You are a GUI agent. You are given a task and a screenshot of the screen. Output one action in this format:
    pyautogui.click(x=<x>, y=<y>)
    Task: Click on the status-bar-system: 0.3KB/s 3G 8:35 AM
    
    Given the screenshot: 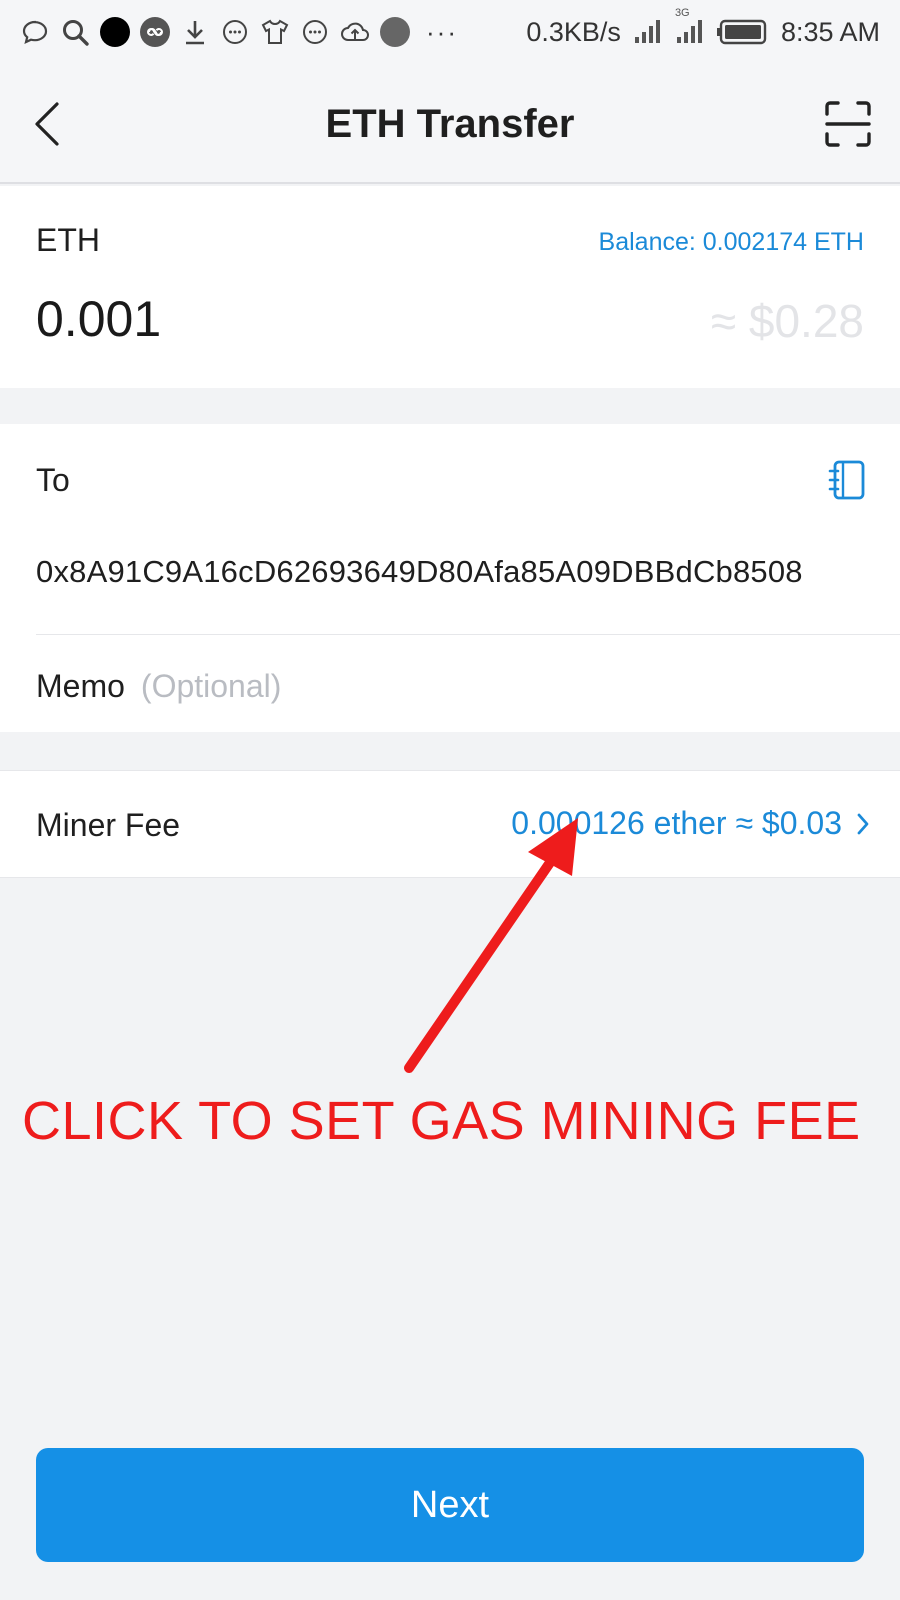 What is the action you would take?
    pyautogui.click(x=703, y=27)
    